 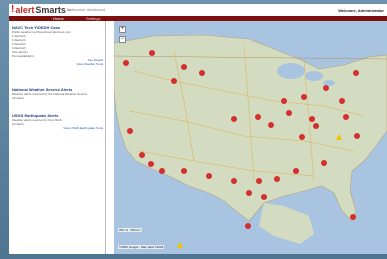 I want to click on logo-bang: !, so click(x=13, y=9).